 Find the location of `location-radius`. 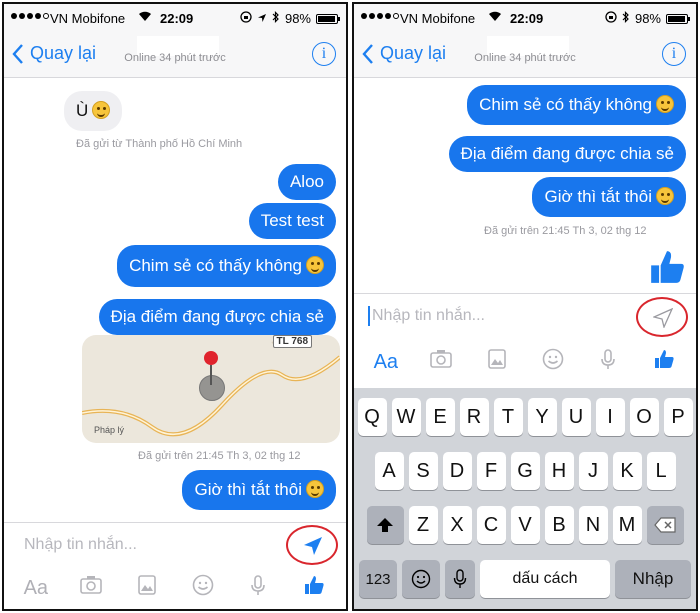

location-radius is located at coordinates (212, 388).